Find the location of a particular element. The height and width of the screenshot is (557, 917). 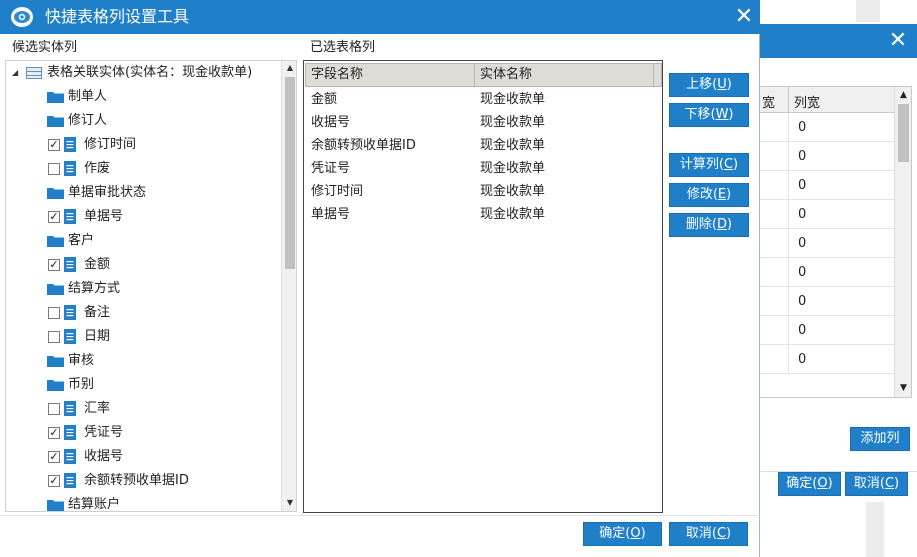

background-blur is located at coordinates (868, 11).